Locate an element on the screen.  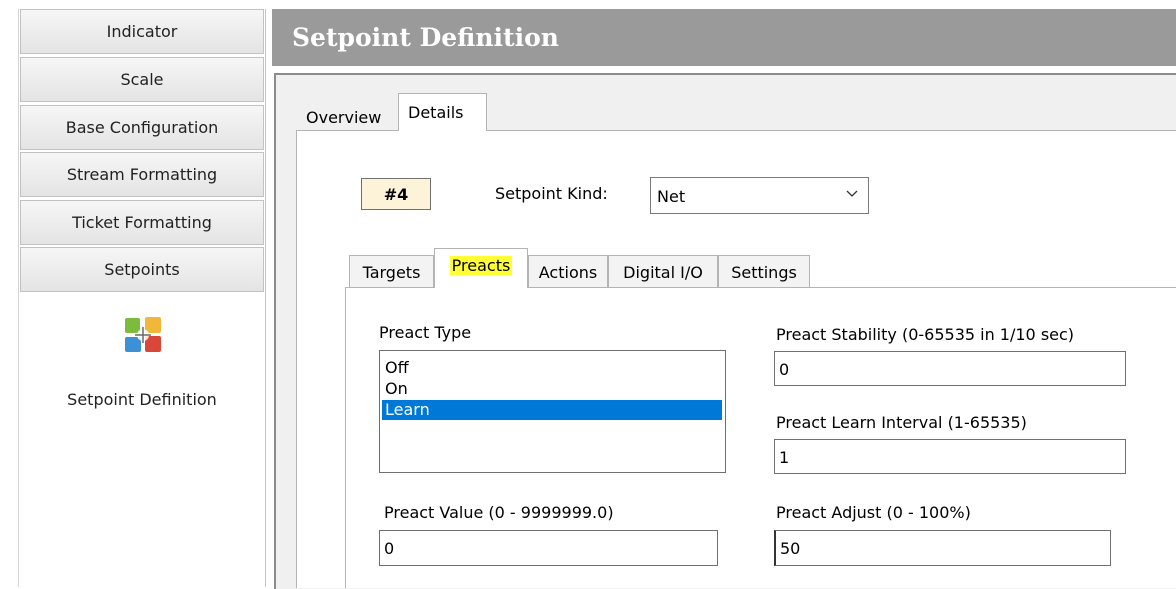
setpoint-kind-label: Setpoint Kind: is located at coordinates (551, 193).